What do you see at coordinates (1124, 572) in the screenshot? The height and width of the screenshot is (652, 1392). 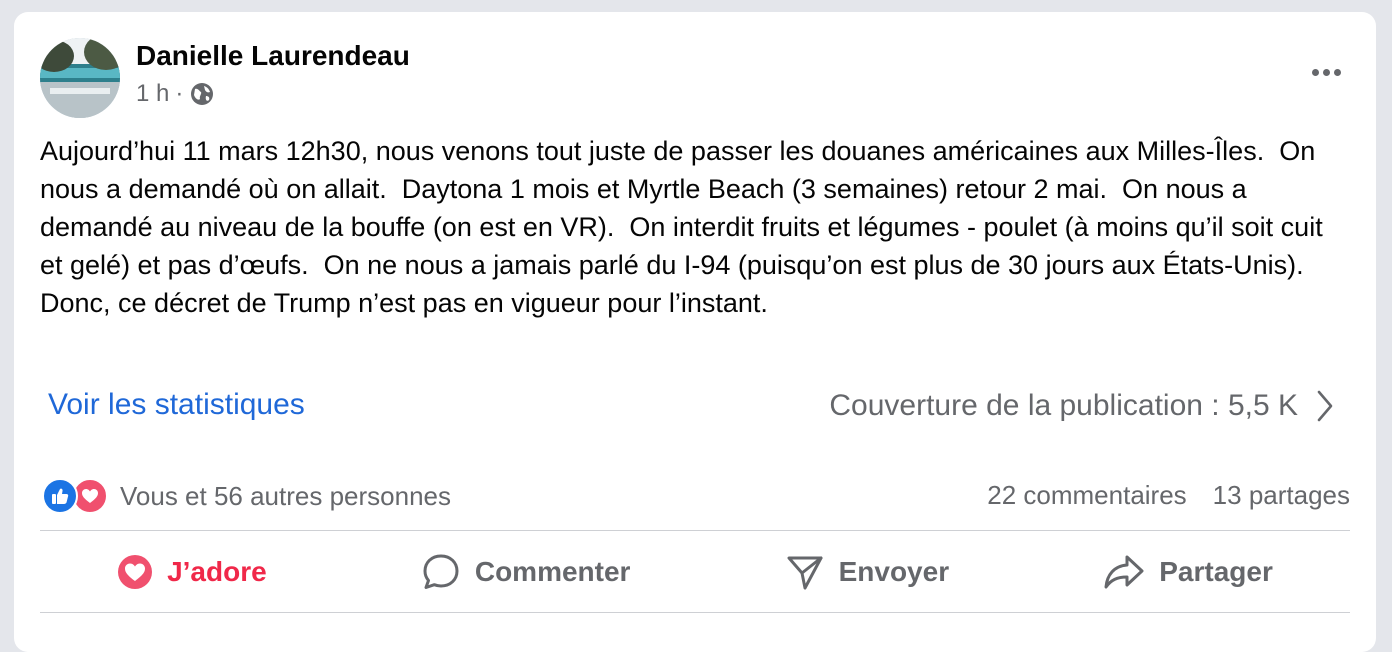 I see `share-icon` at bounding box center [1124, 572].